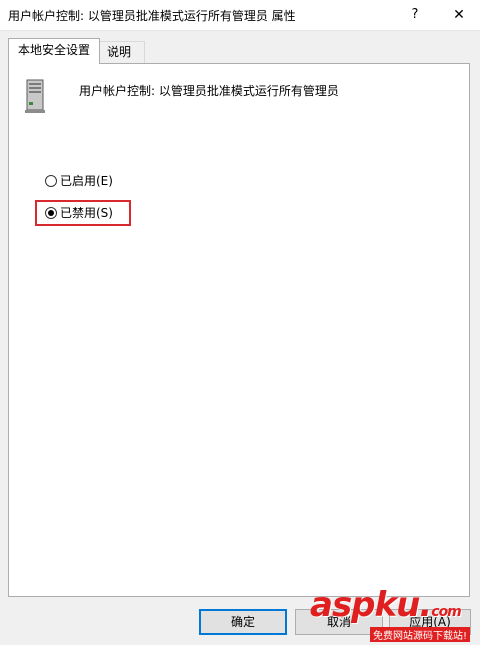 The width and height of the screenshot is (480, 645). I want to click on tab-explain: 说明, so click(119, 52).